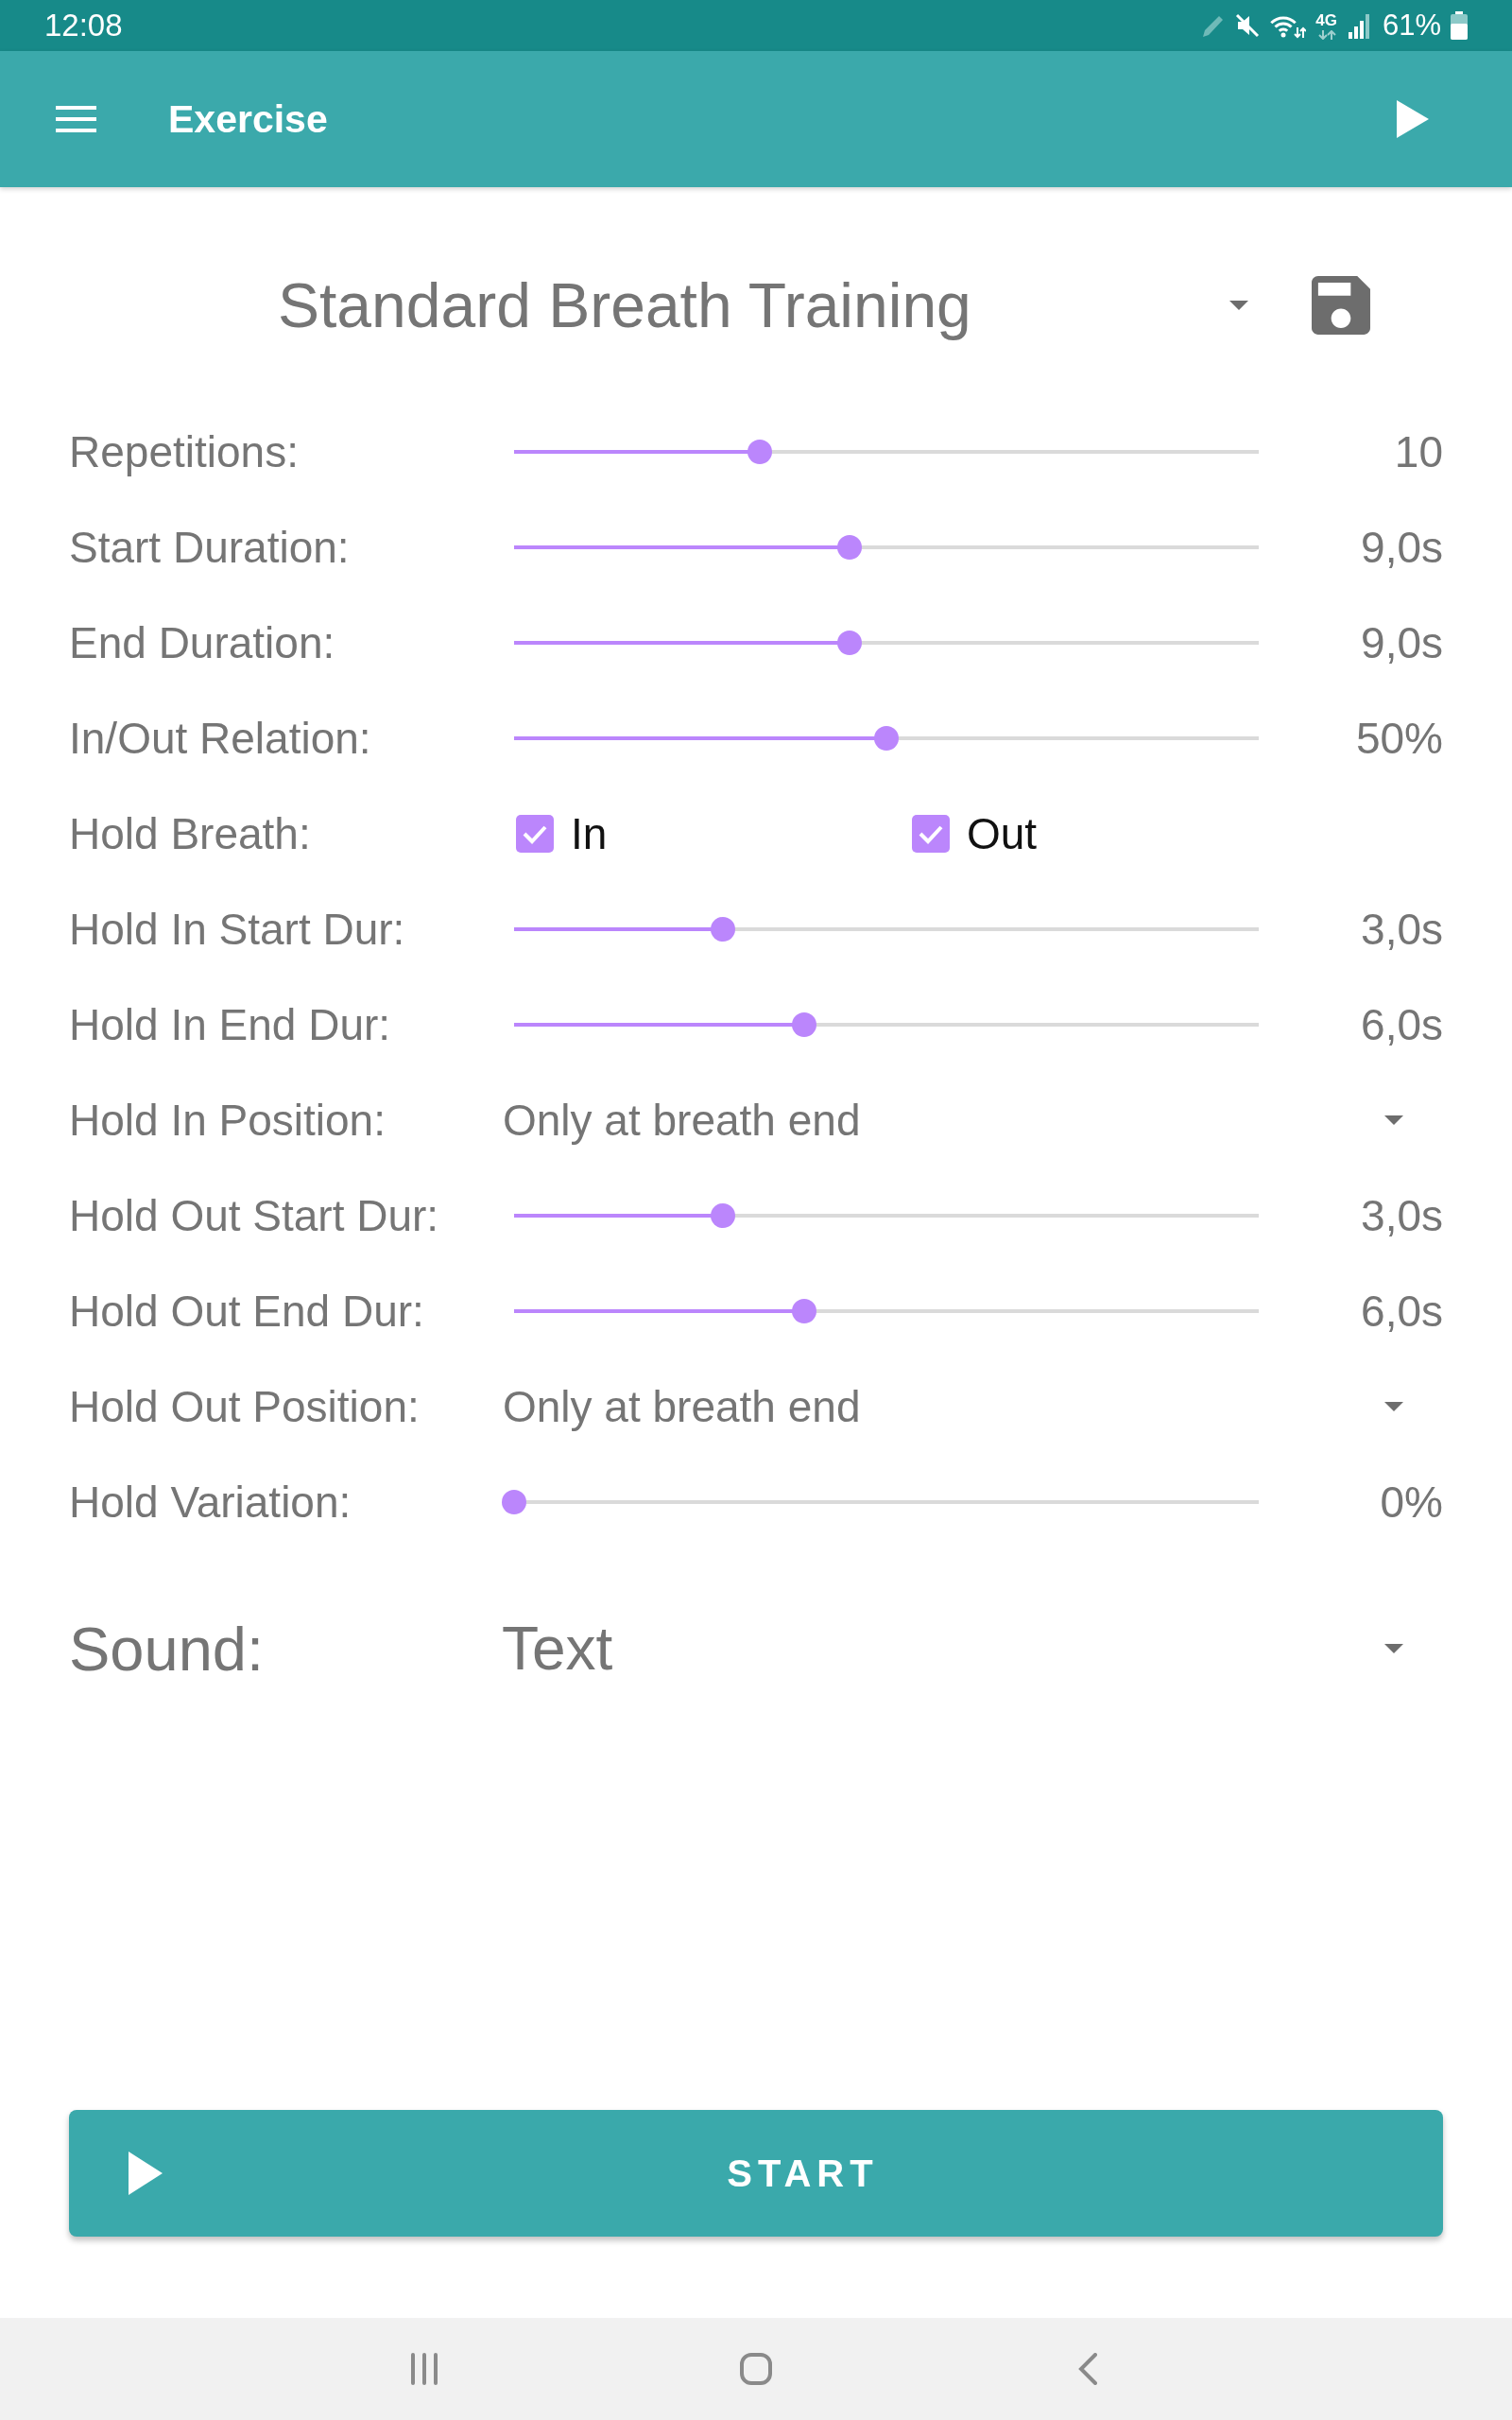 The width and height of the screenshot is (1512, 2420). I want to click on setting-label: In/Out Relation:, so click(220, 738).